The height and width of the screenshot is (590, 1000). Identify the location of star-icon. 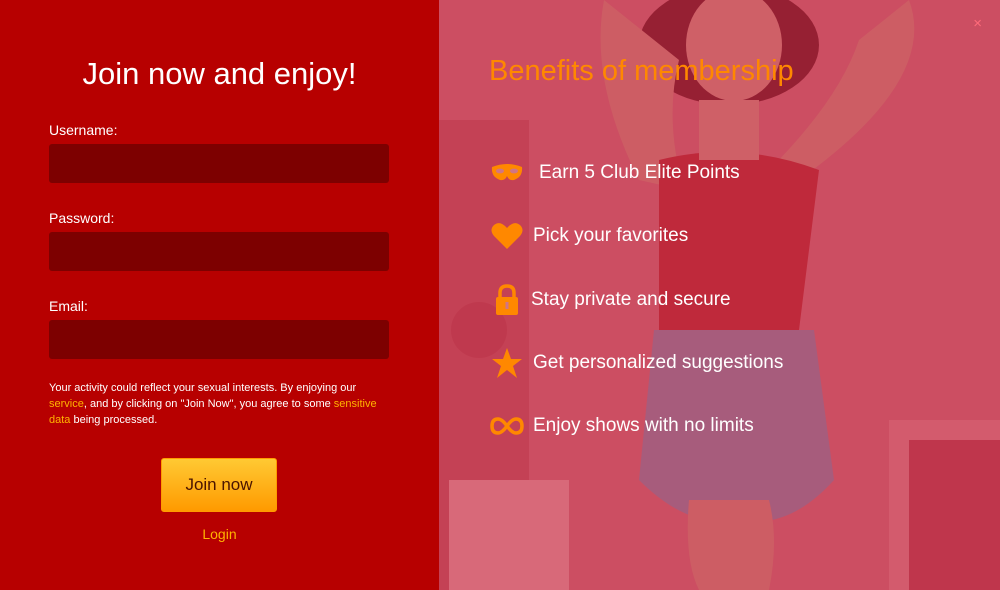
(507, 363).